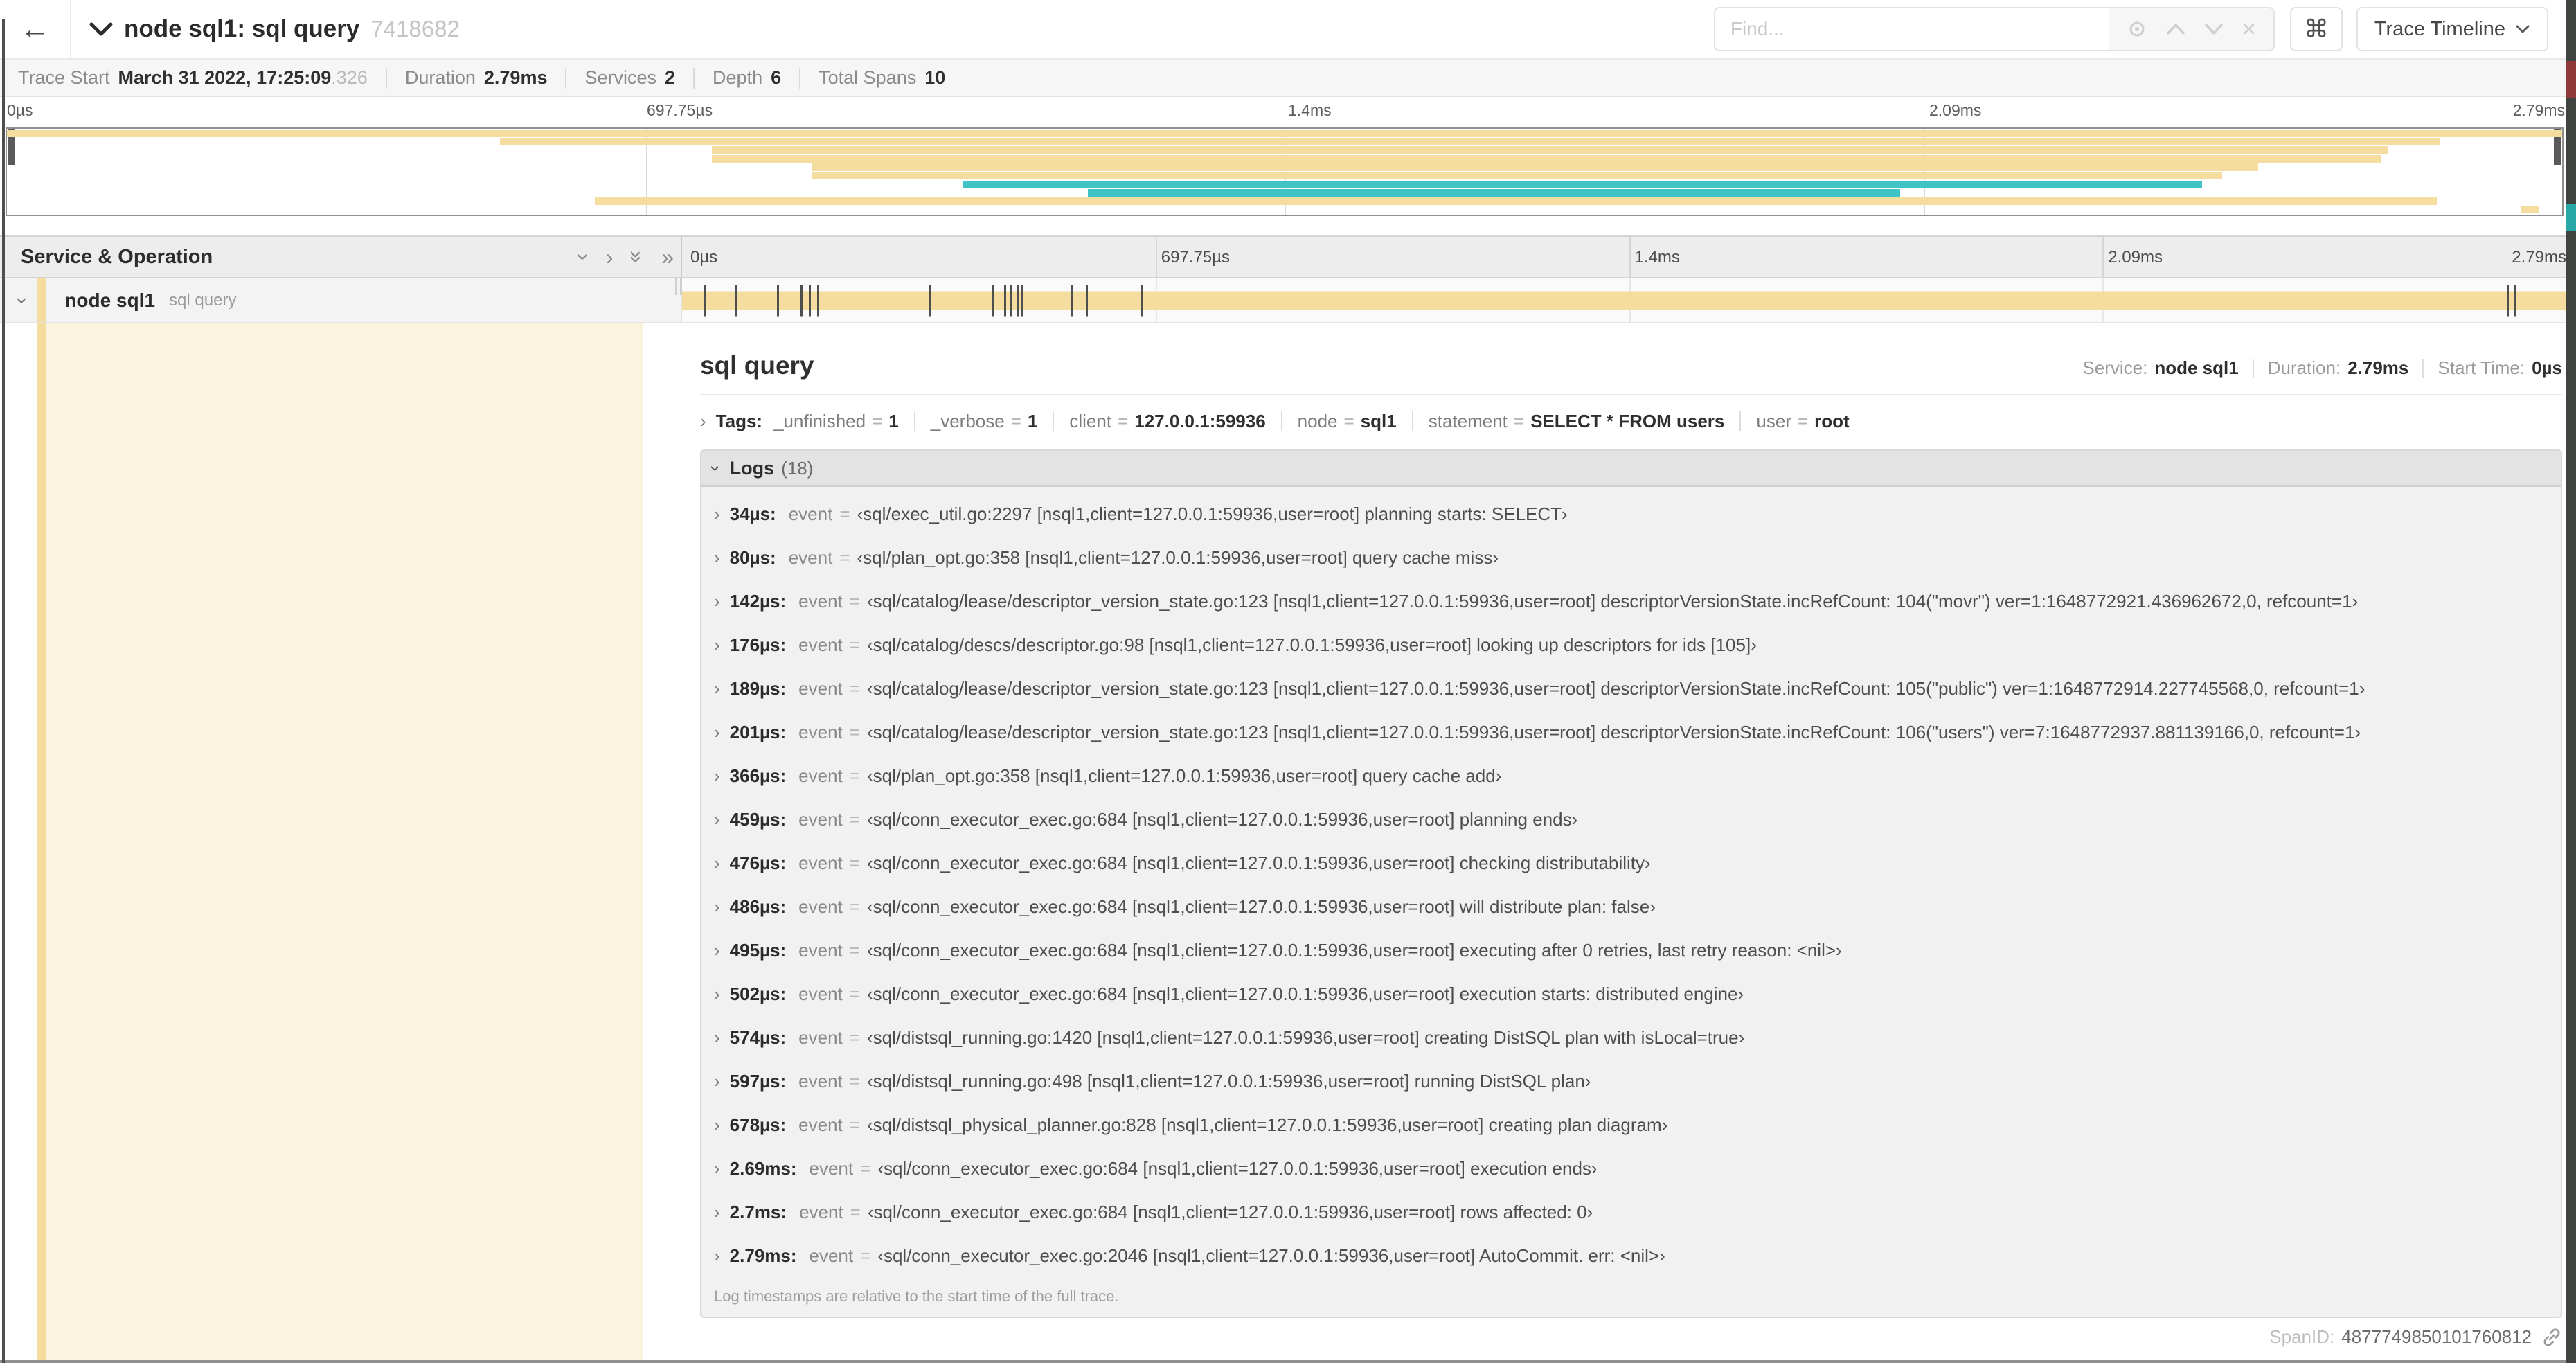 Image resolution: width=2576 pixels, height=1363 pixels. I want to click on span-service-name: node sql1, so click(110, 300).